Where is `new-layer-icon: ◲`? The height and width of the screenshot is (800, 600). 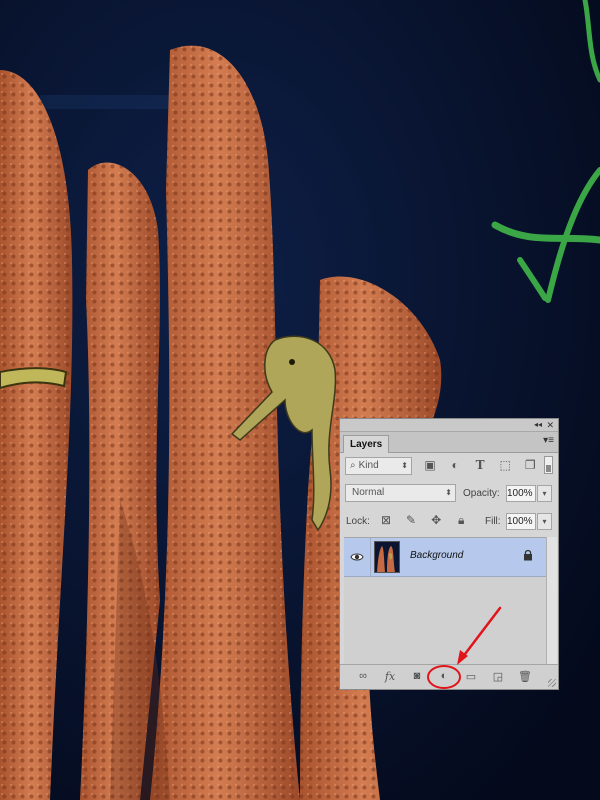
new-layer-icon: ◲ is located at coordinates (498, 677).